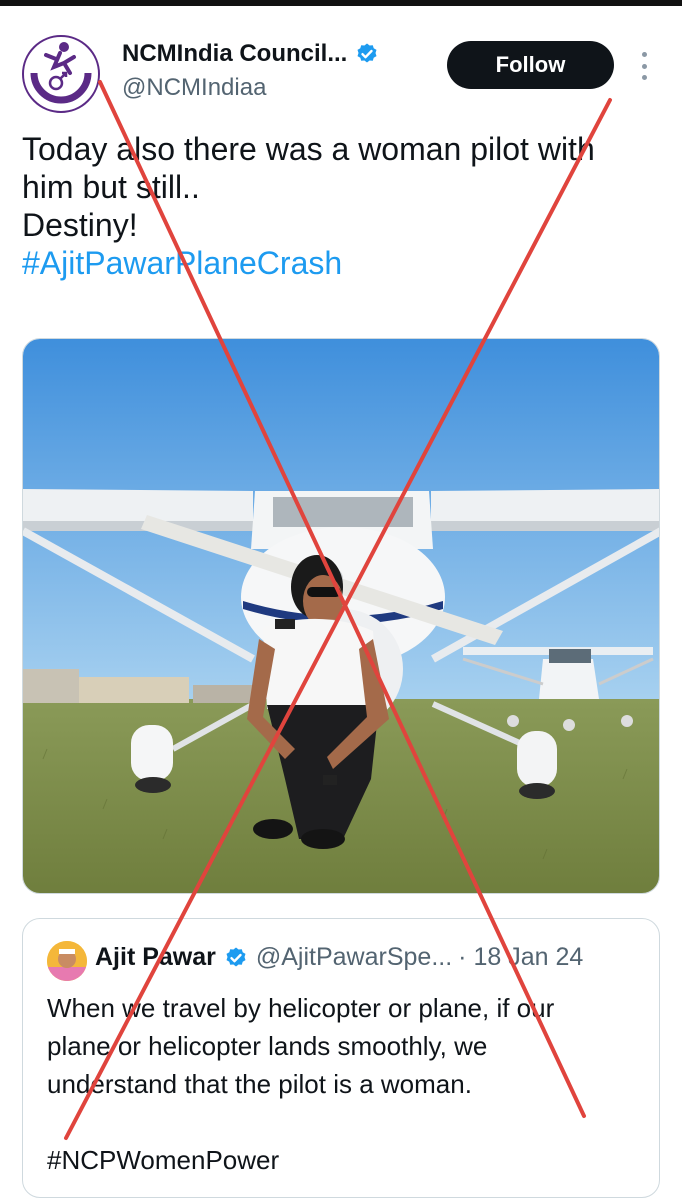 The width and height of the screenshot is (682, 1200). I want to click on quoted-hashtag: #NCPWomenPower, so click(347, 1160).